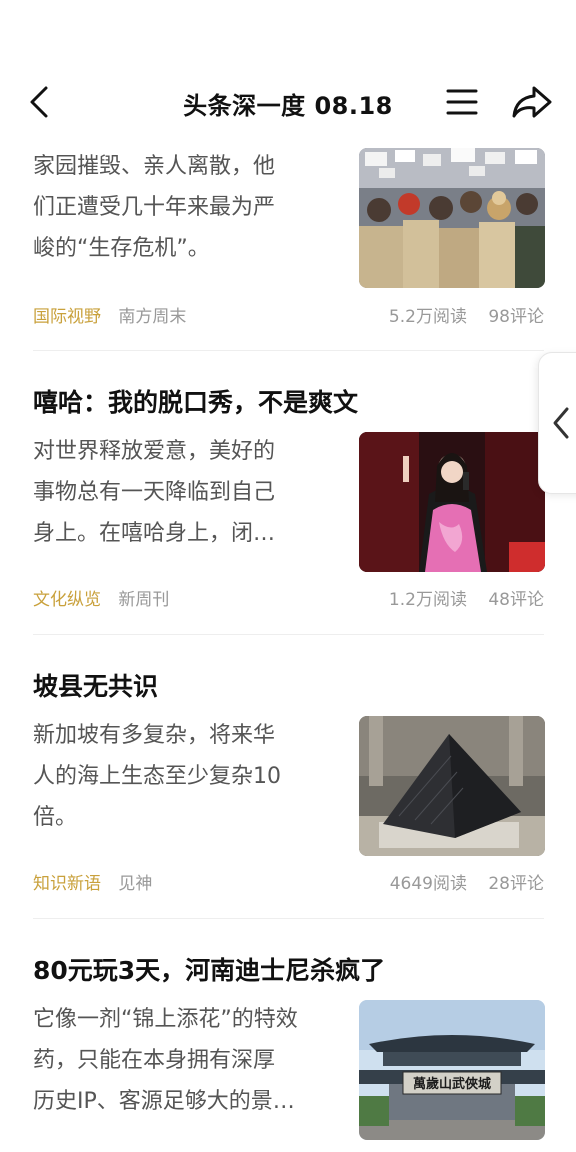  Describe the element at coordinates (427, 317) in the screenshot. I see `read-count: 5.2万阅读` at that location.